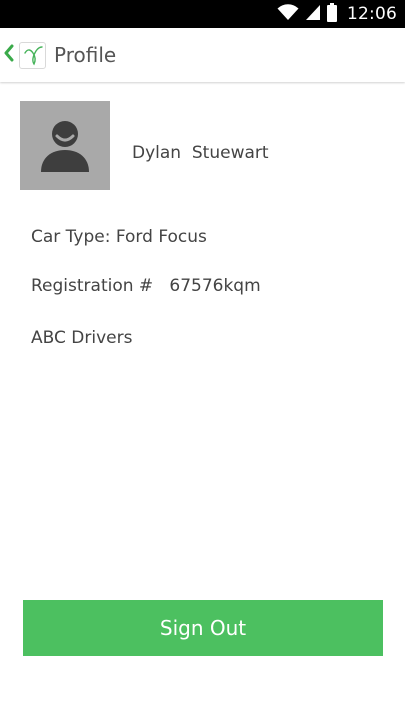 The height and width of the screenshot is (720, 405). Describe the element at coordinates (200, 153) in the screenshot. I see `driver-name: Dylan Stuewart` at that location.